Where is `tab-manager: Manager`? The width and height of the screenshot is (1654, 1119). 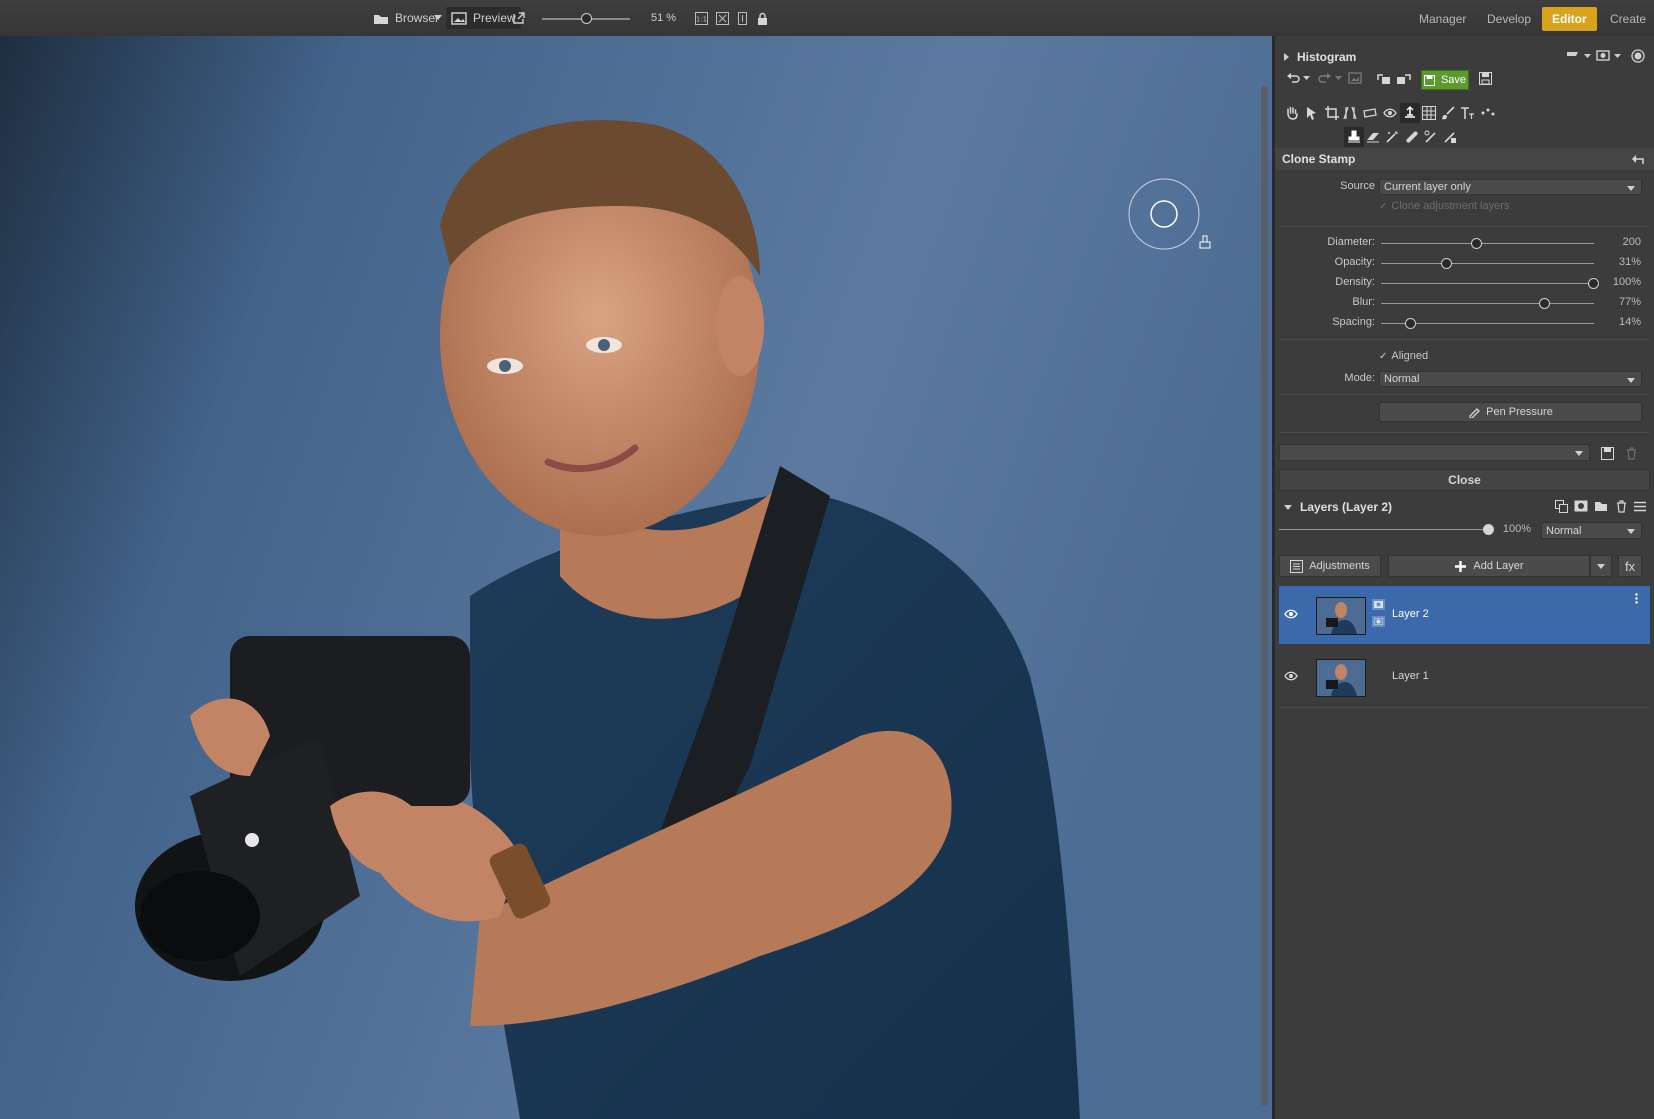
tab-manager: Manager is located at coordinates (1442, 19).